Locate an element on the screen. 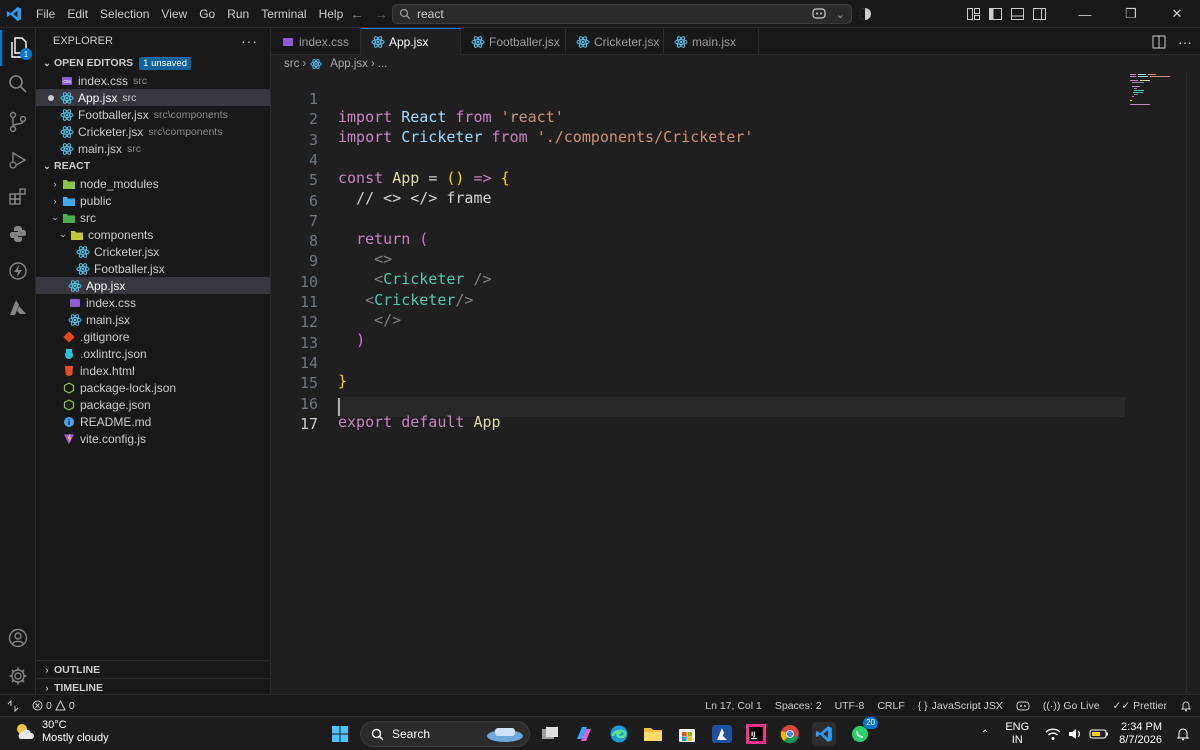  whatsapp-icon: 20 is located at coordinates (863, 731).